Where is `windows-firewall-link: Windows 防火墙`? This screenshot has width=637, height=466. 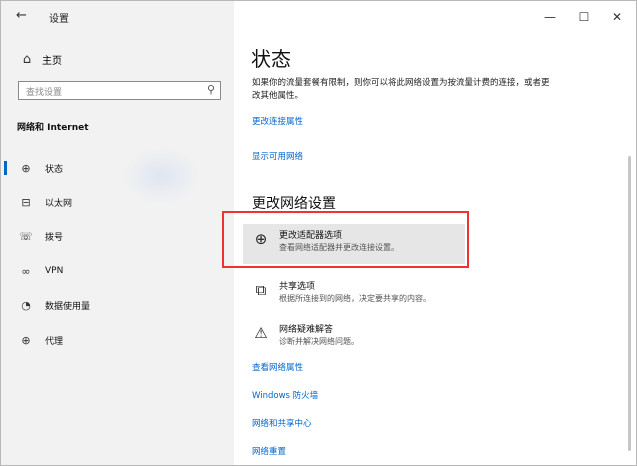
windows-firewall-link: Windows 防火墙 is located at coordinates (285, 395).